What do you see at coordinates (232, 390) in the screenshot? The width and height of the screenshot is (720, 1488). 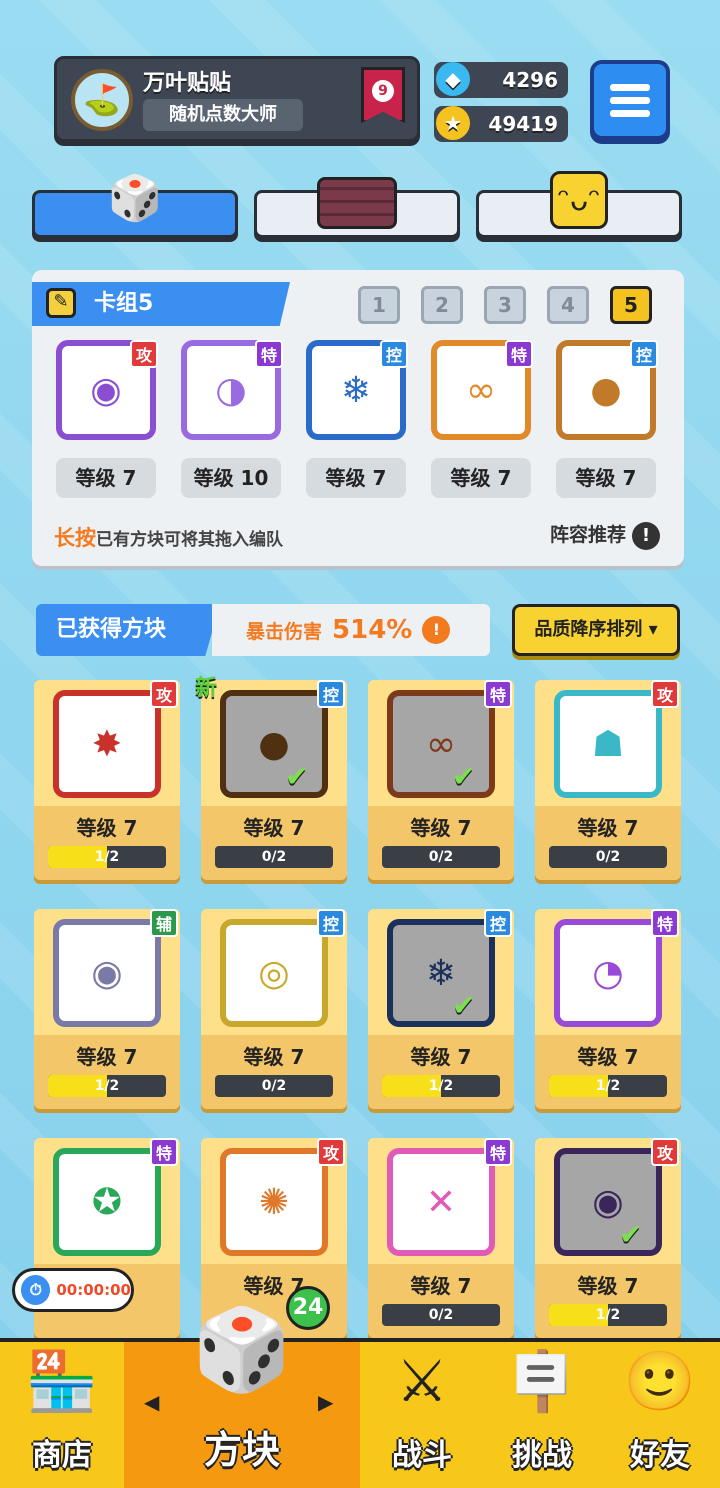 I see `deck-card: ◑ 特` at bounding box center [232, 390].